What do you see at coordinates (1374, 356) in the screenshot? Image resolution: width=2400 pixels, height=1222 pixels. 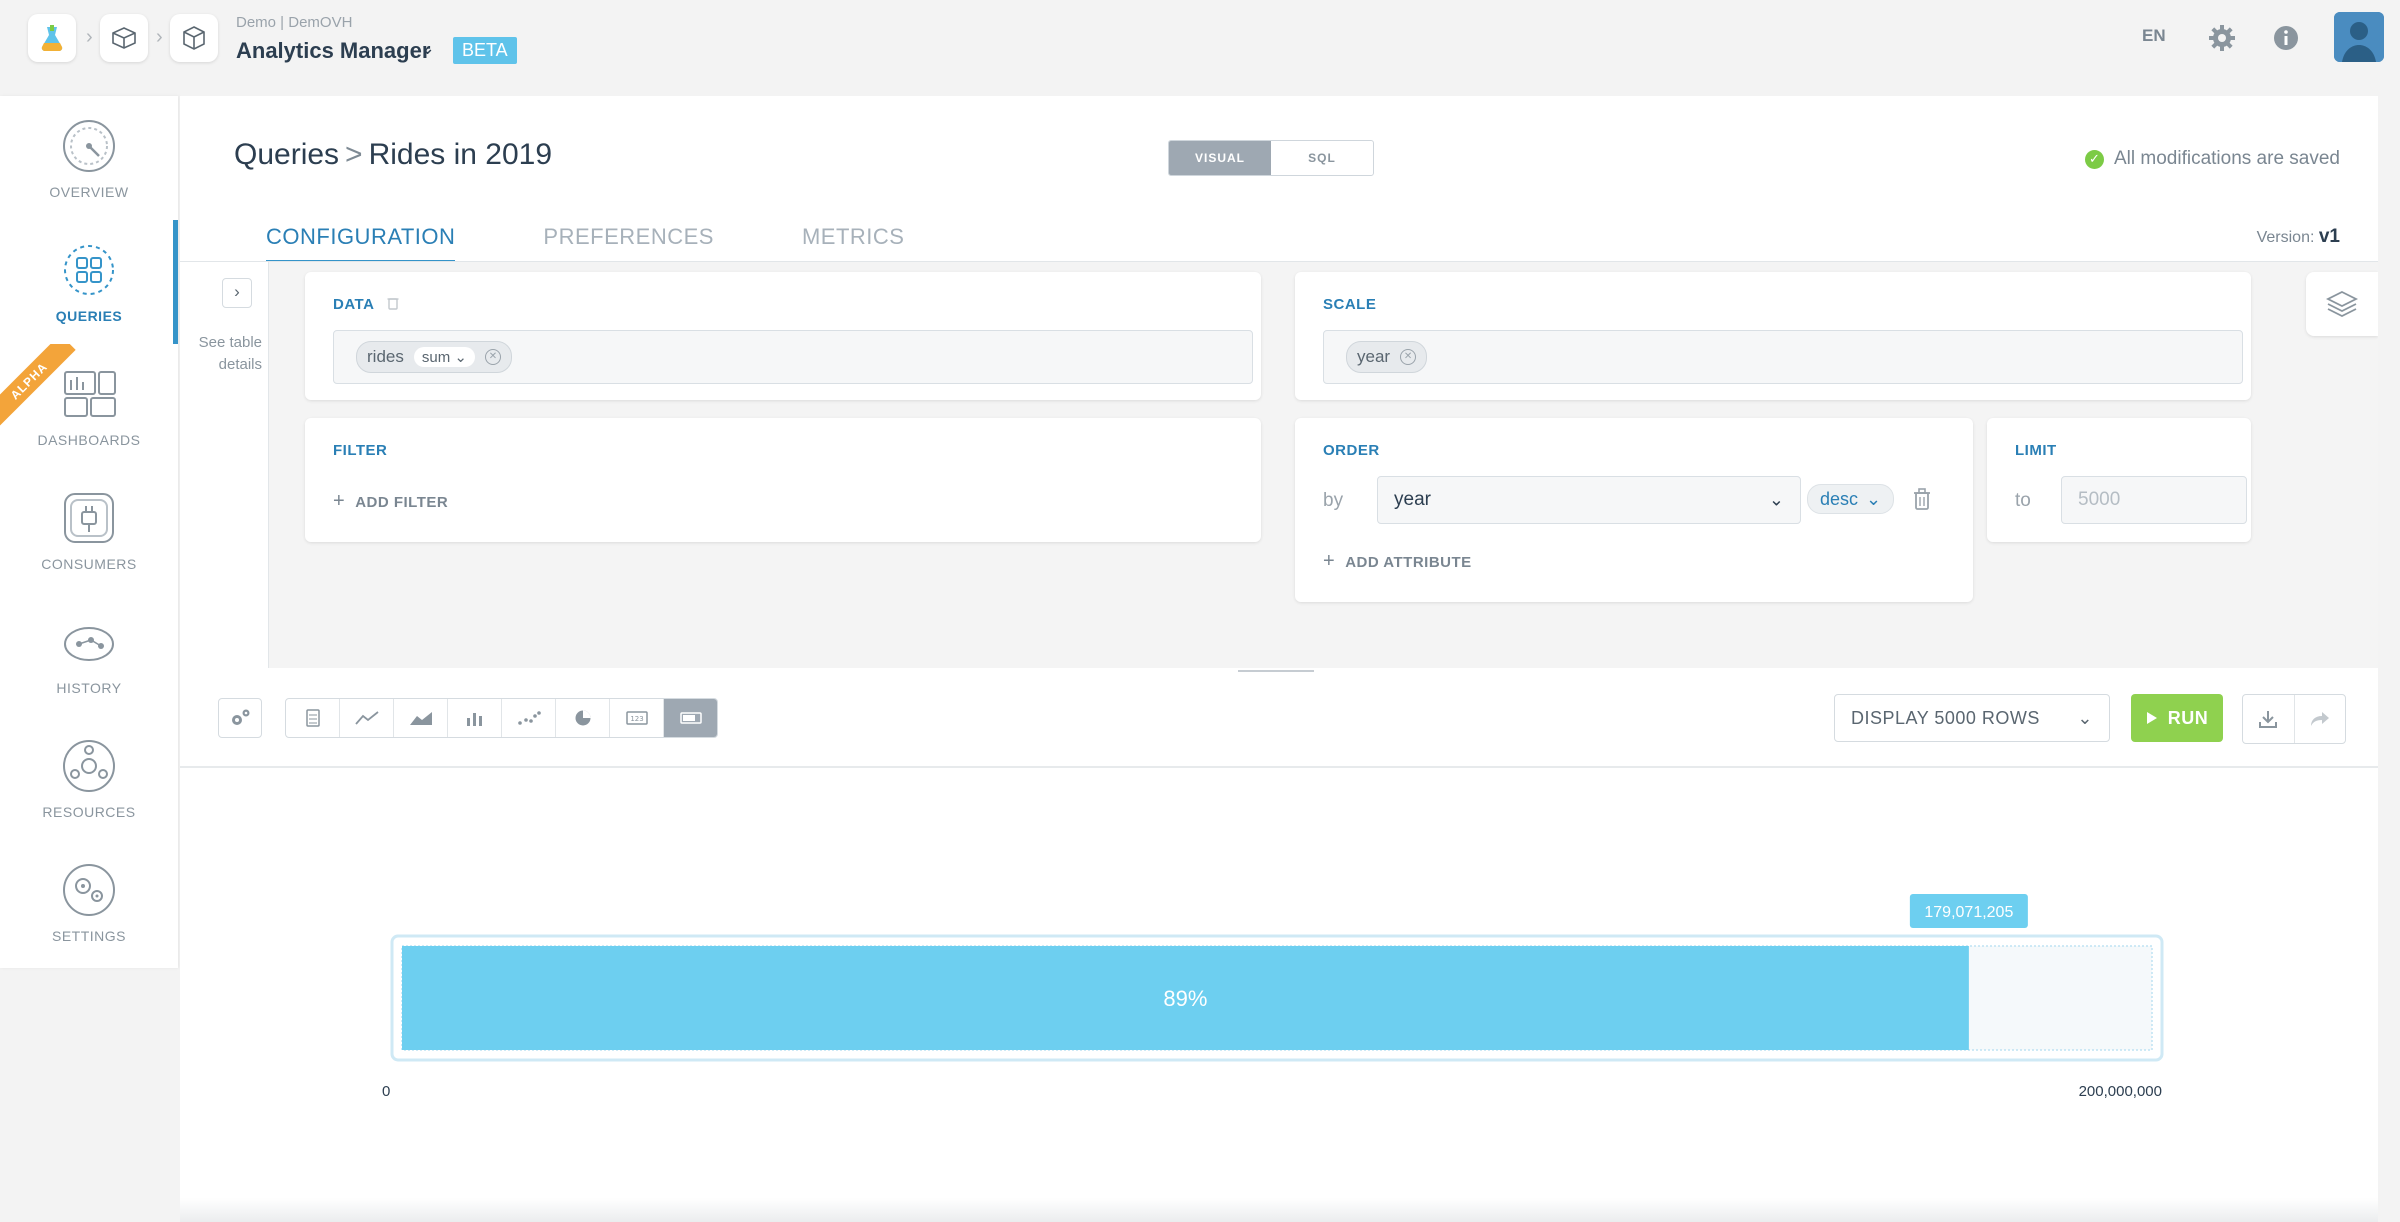 I see `scale-chip-field: year` at bounding box center [1374, 356].